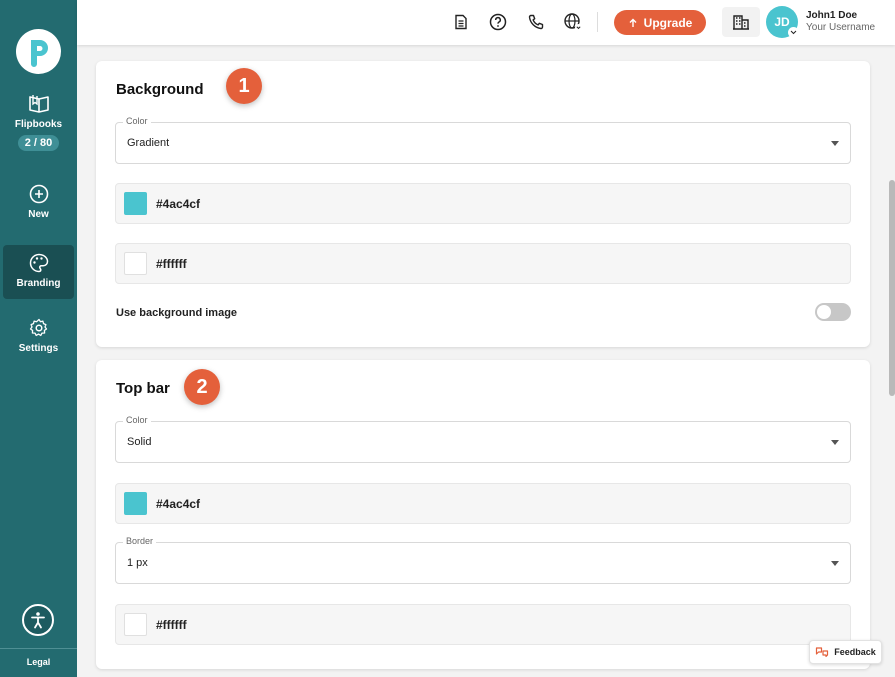 This screenshot has width=895, height=677. I want to click on sidebar-item-settings: Settings, so click(38, 339).